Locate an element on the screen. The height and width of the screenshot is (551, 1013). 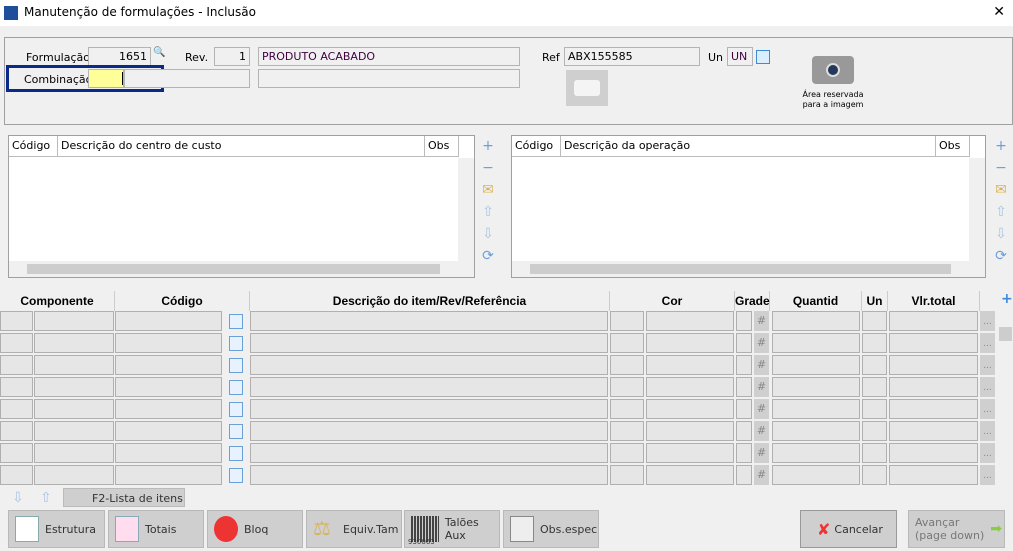
move-up-icon: ⇧ is located at coordinates (1001, 212).